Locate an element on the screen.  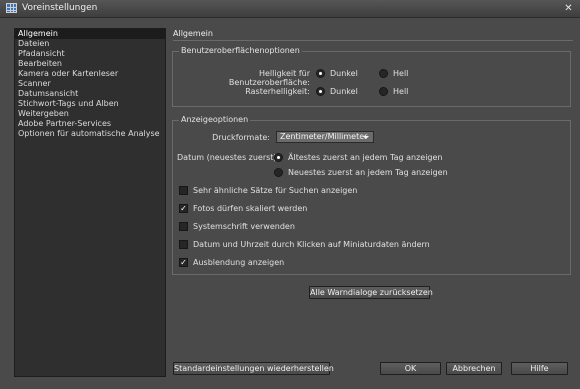
similar-sets-checkbox is located at coordinates (183, 190).